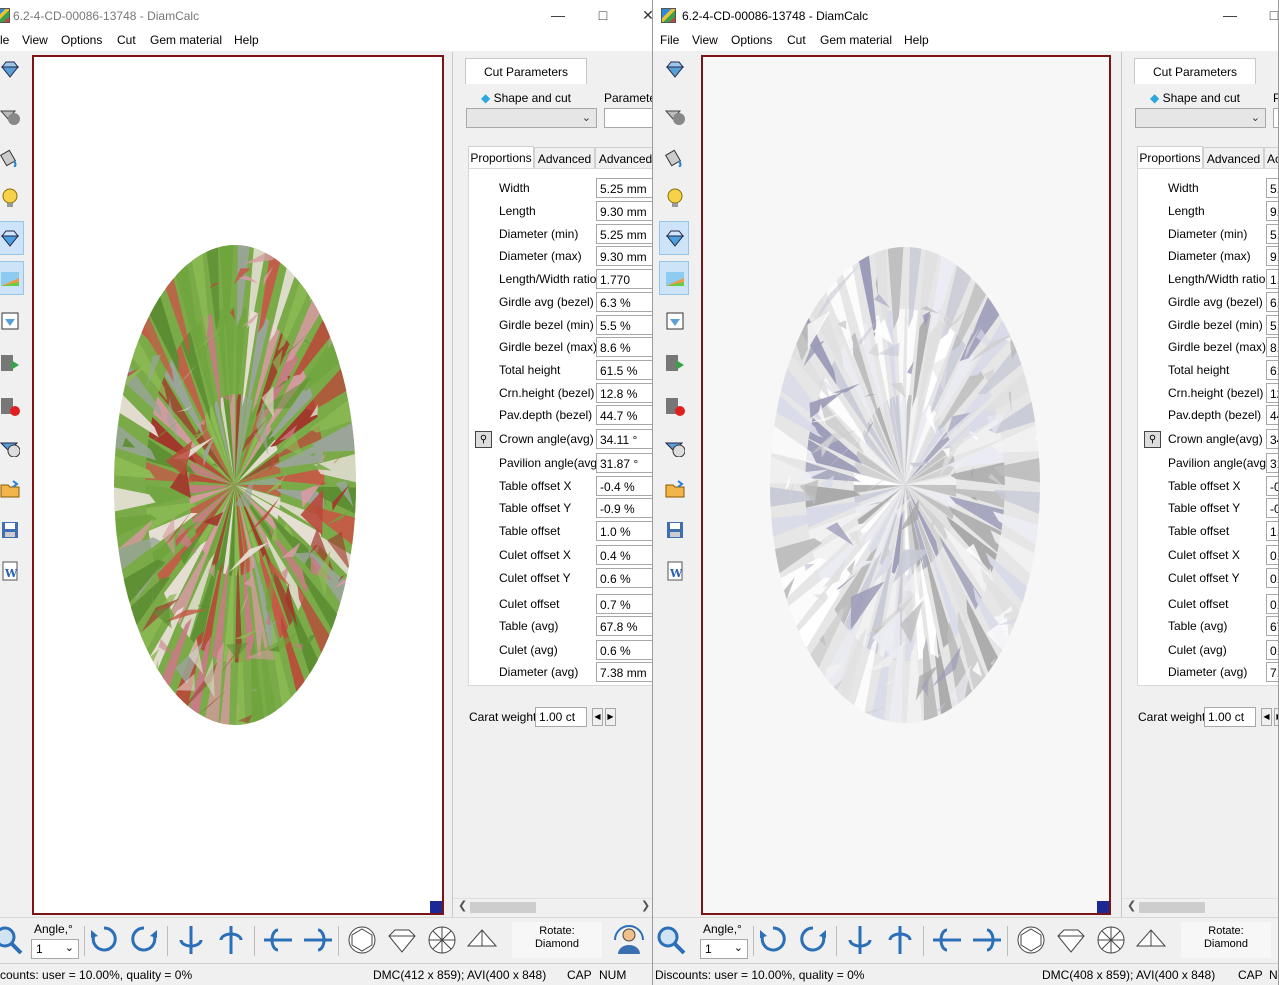  I want to click on param-value-input: 7.3, so click(1272, 672).